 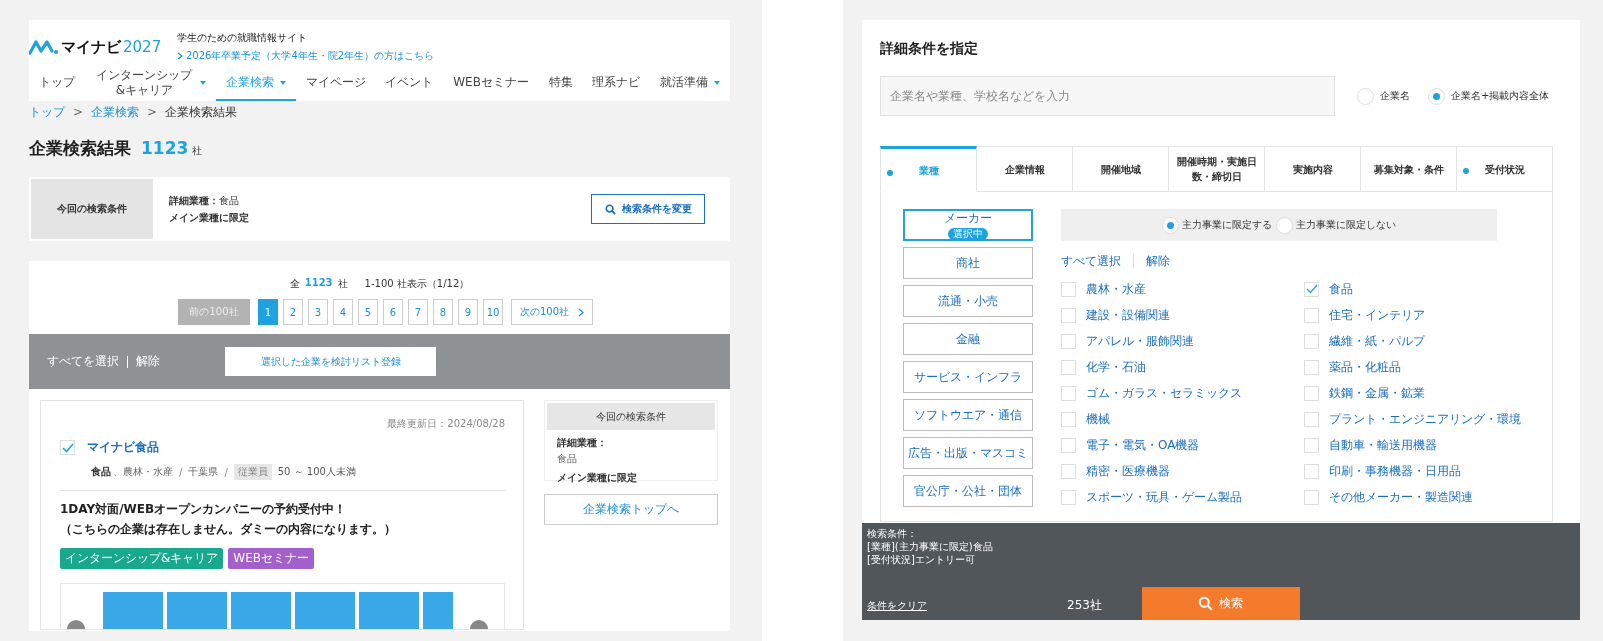 I want to click on select-all-link: すべてを選択, so click(x=83, y=361).